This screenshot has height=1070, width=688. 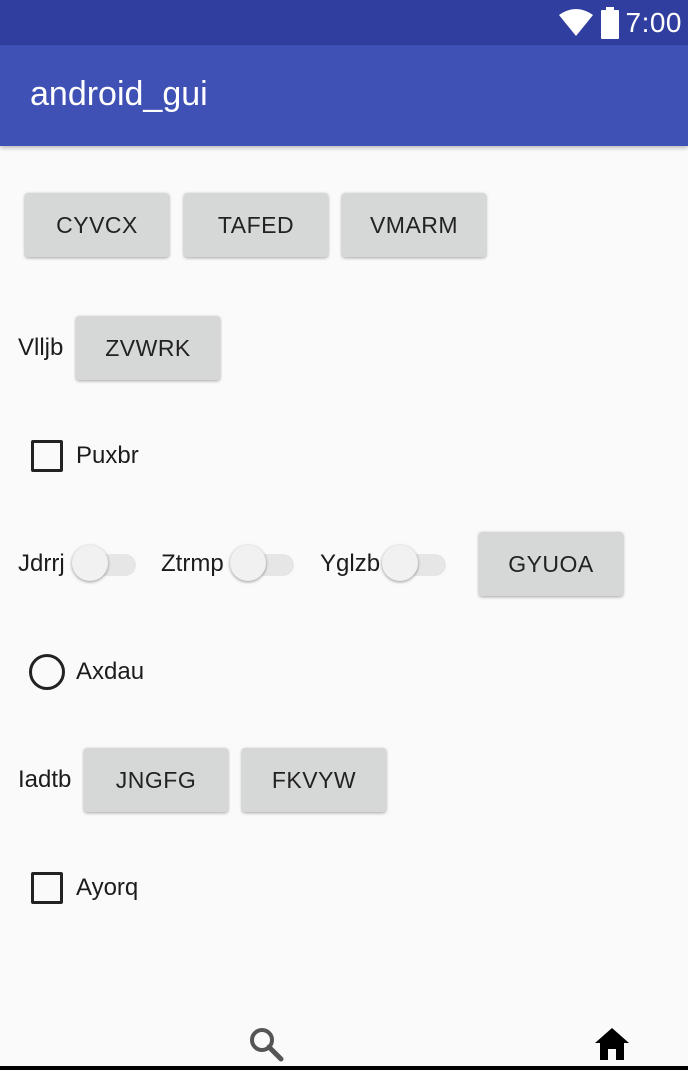 I want to click on vmarm-button: VMARM, so click(x=414, y=225).